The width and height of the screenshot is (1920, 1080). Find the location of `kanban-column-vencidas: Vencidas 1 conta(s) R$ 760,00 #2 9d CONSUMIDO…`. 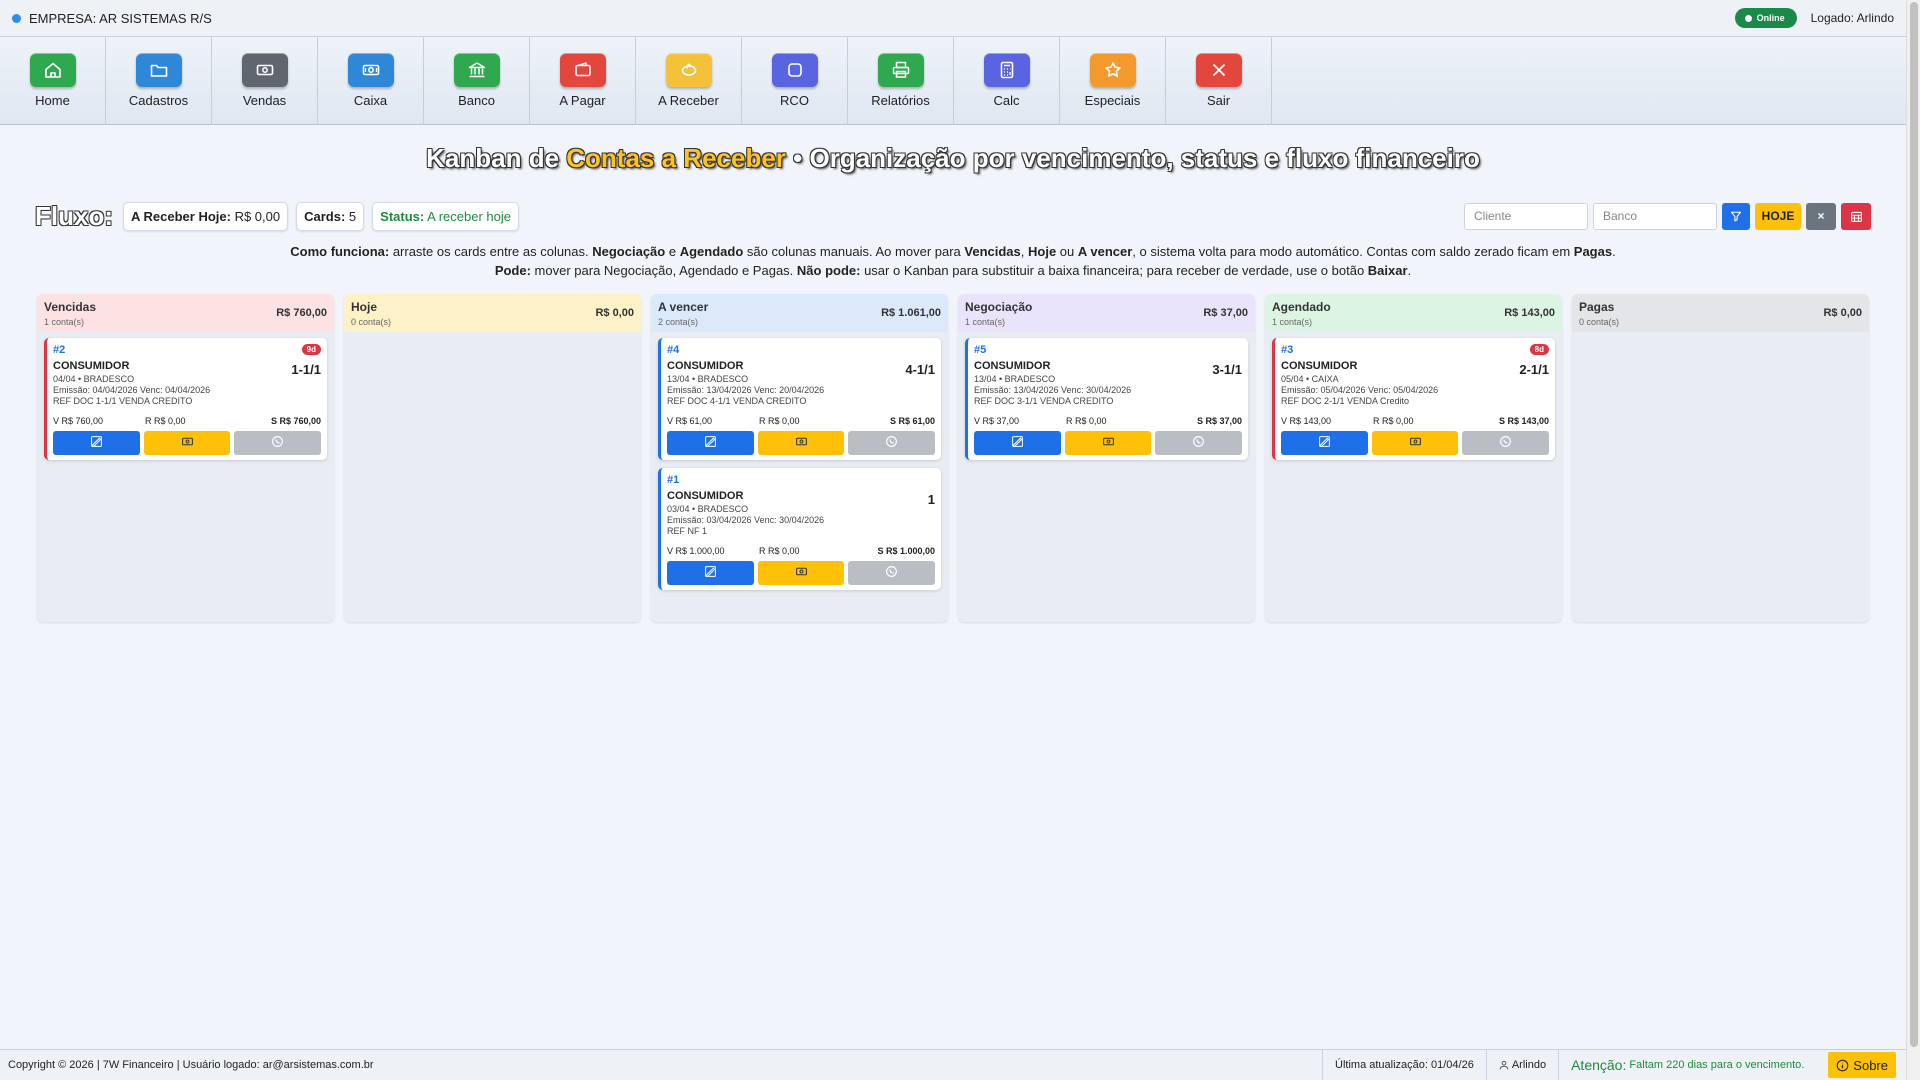

kanban-column-vencidas: Vencidas 1 conta(s) R$ 760,00 #2 9d CONSUMIDO… is located at coordinates (185, 458).